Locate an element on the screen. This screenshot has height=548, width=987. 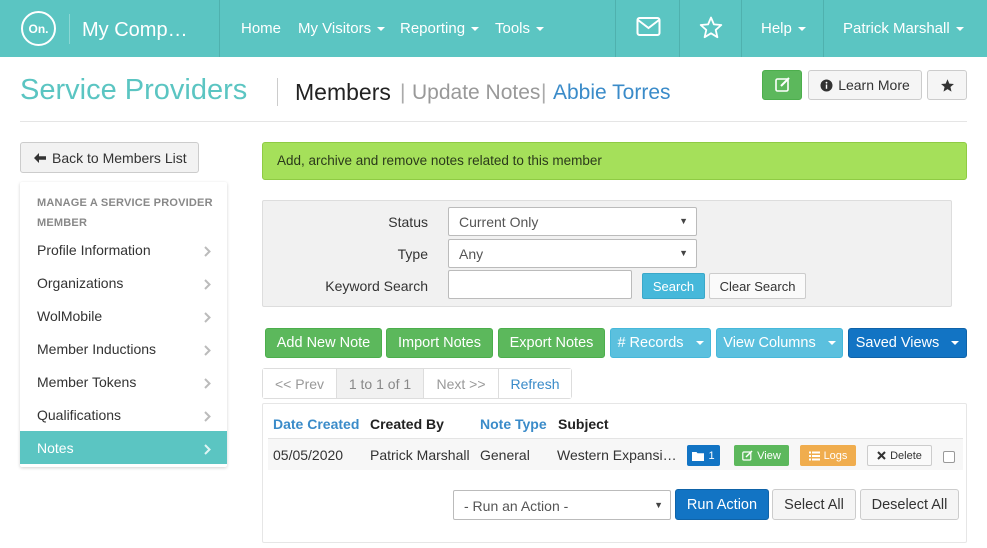
sidebar-item-member-inductions: Member Inductions is located at coordinates (123, 348).